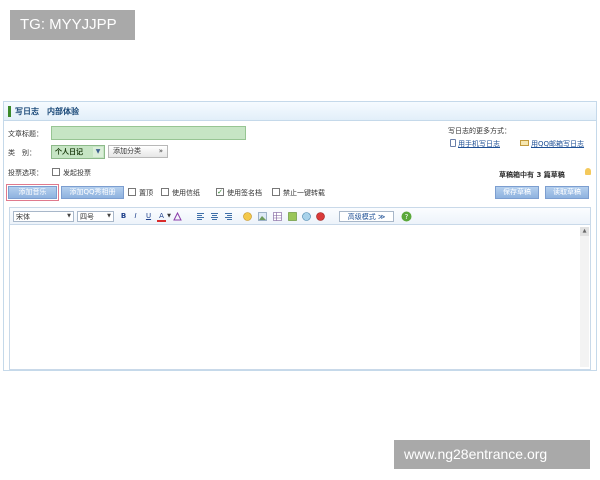  I want to click on double-chevron-icon: », so click(160, 151).